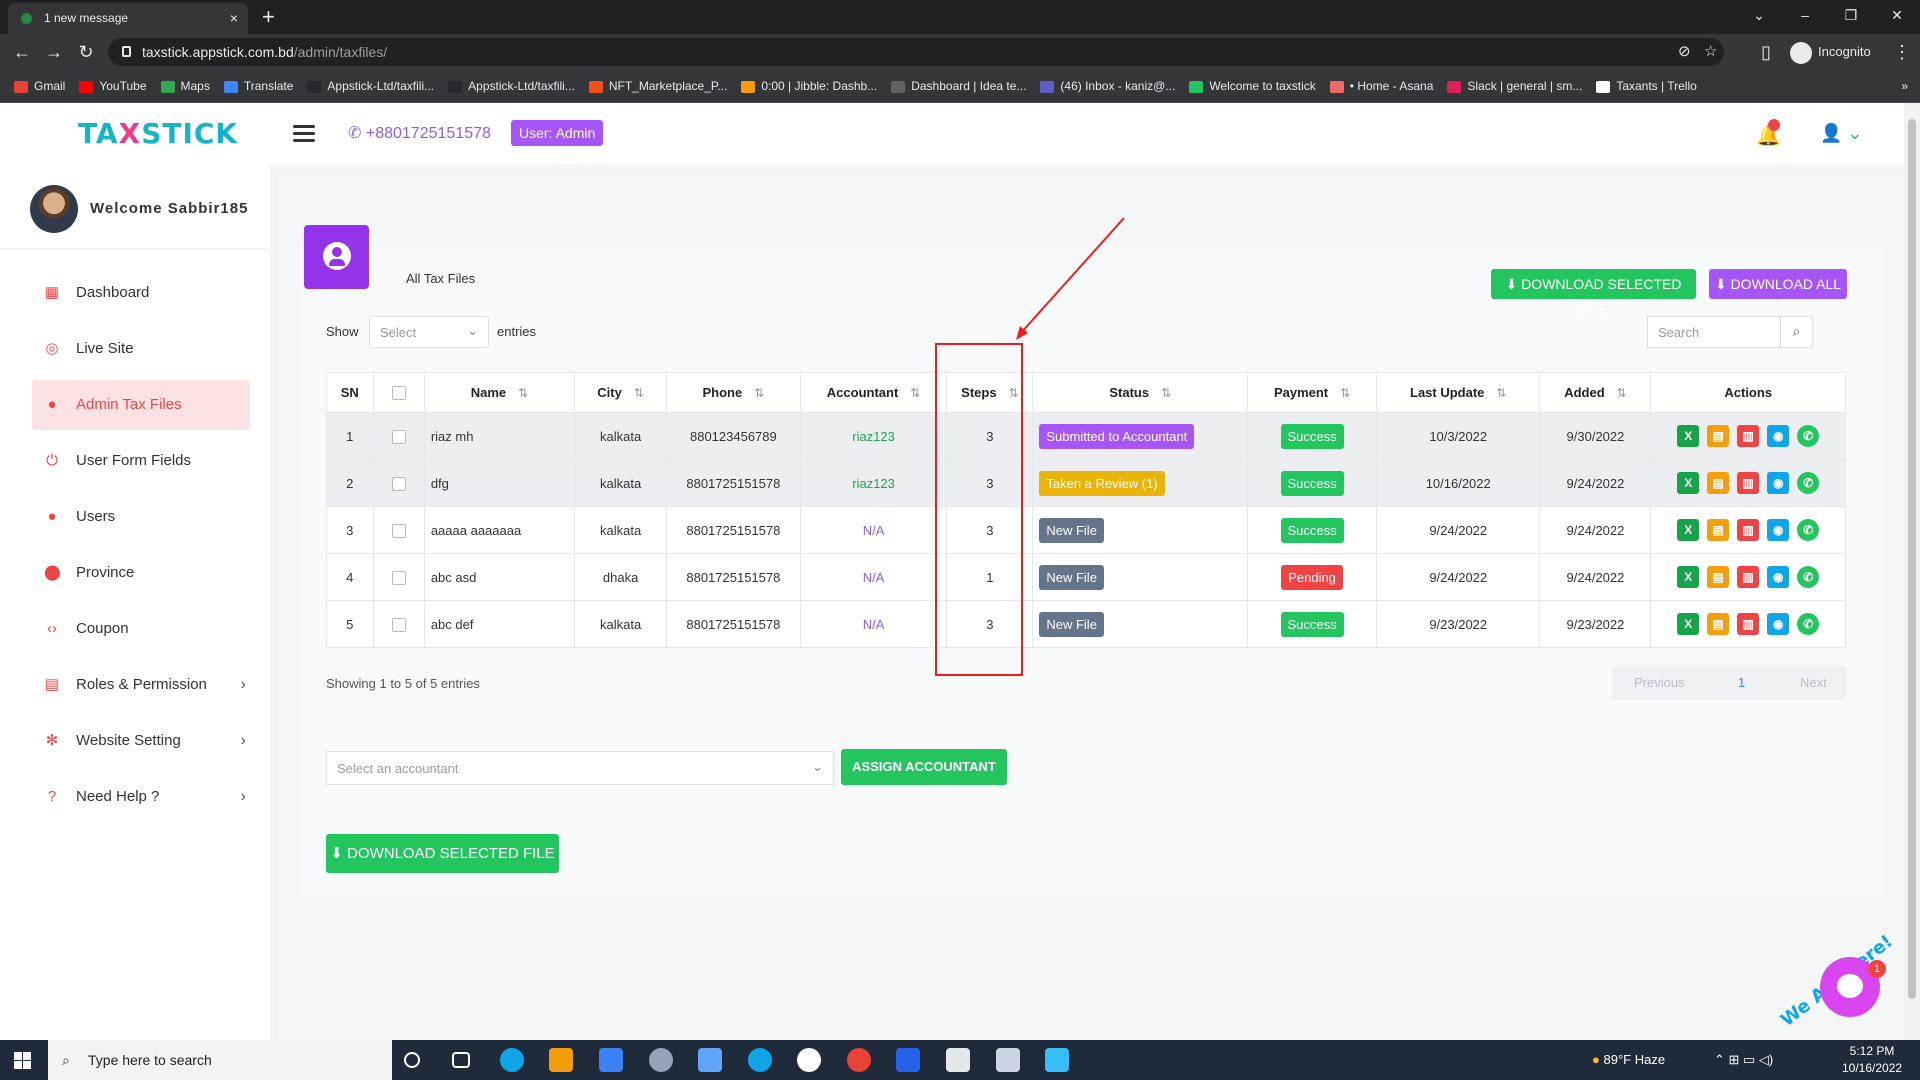 The width and height of the screenshot is (1920, 1080). What do you see at coordinates (1813, 682) in the screenshot?
I see `pagination-next: Next` at bounding box center [1813, 682].